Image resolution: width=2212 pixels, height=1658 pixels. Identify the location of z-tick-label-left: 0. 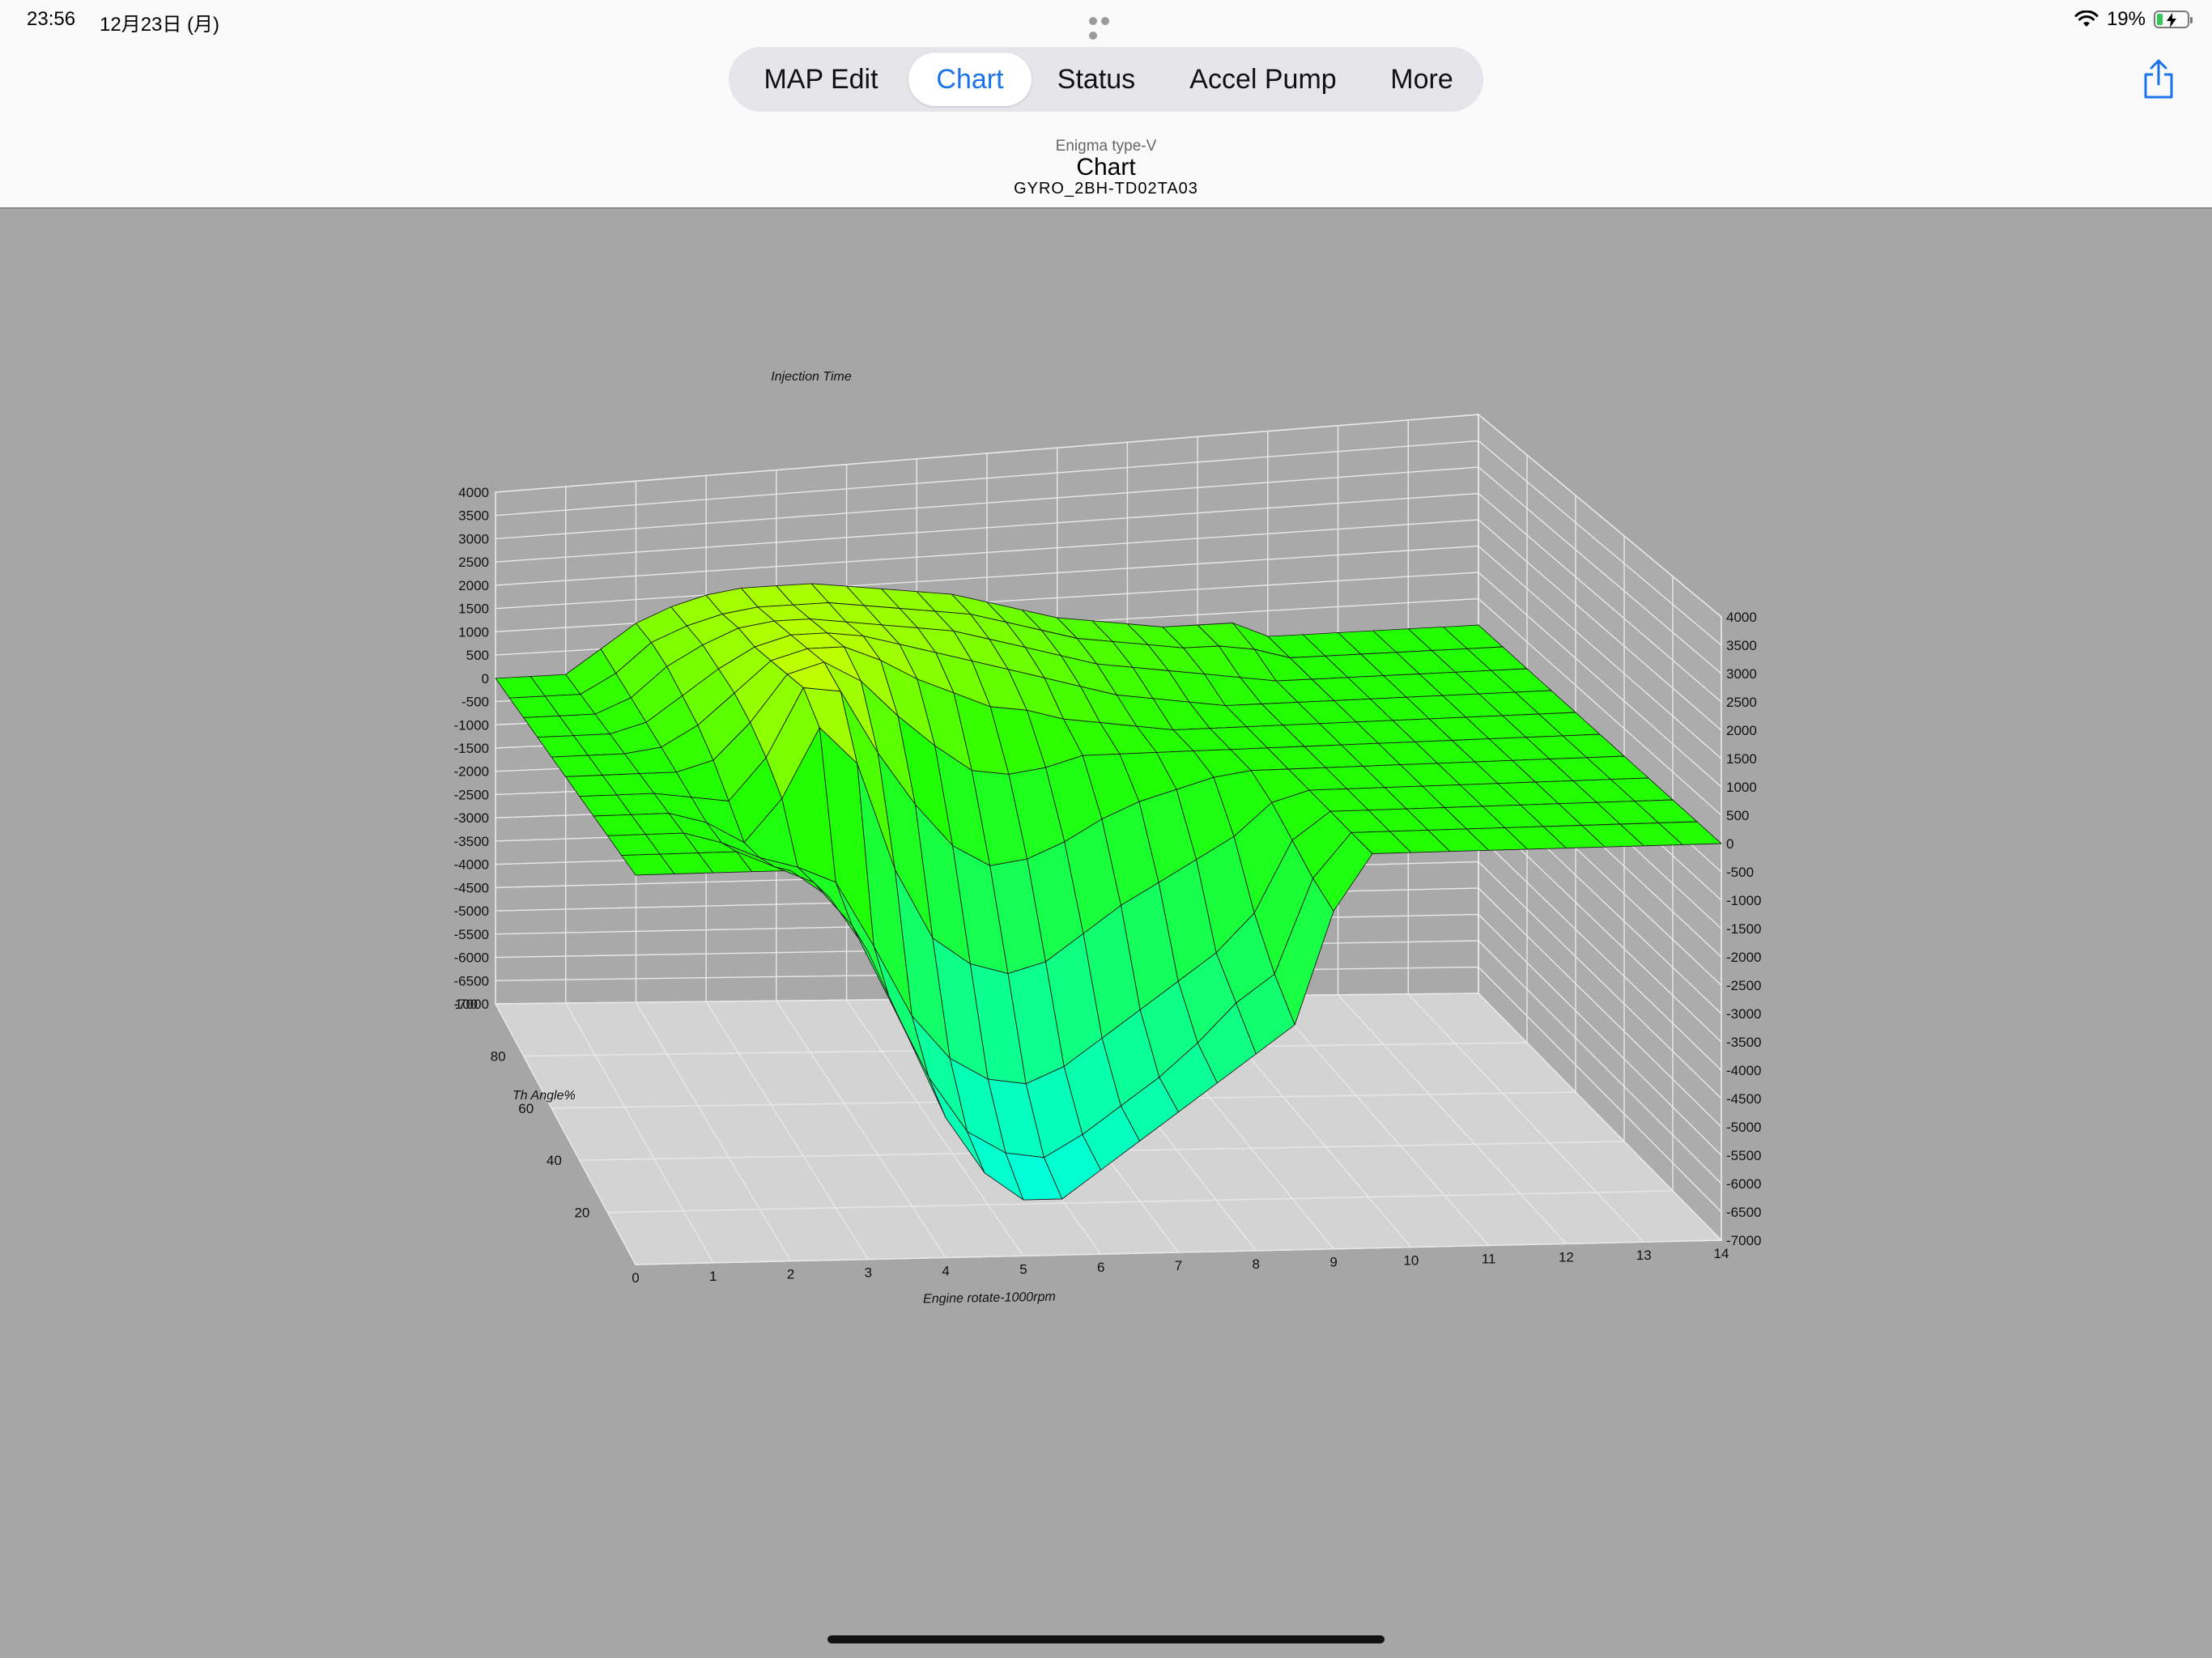
(485, 679).